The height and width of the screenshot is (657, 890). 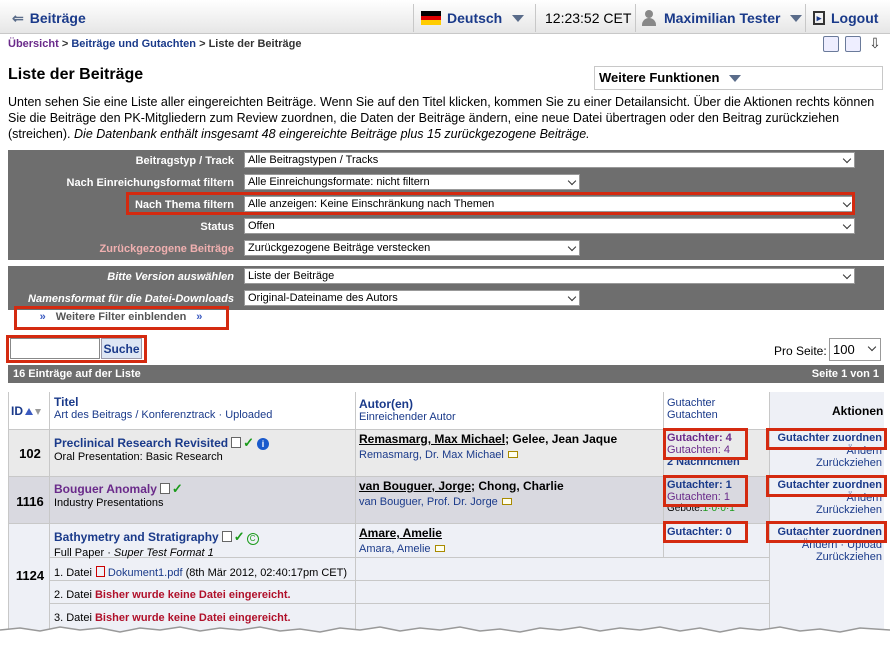 What do you see at coordinates (49, 18) in the screenshot?
I see `back-to-contributions-link: ⇐ Beiträge` at bounding box center [49, 18].